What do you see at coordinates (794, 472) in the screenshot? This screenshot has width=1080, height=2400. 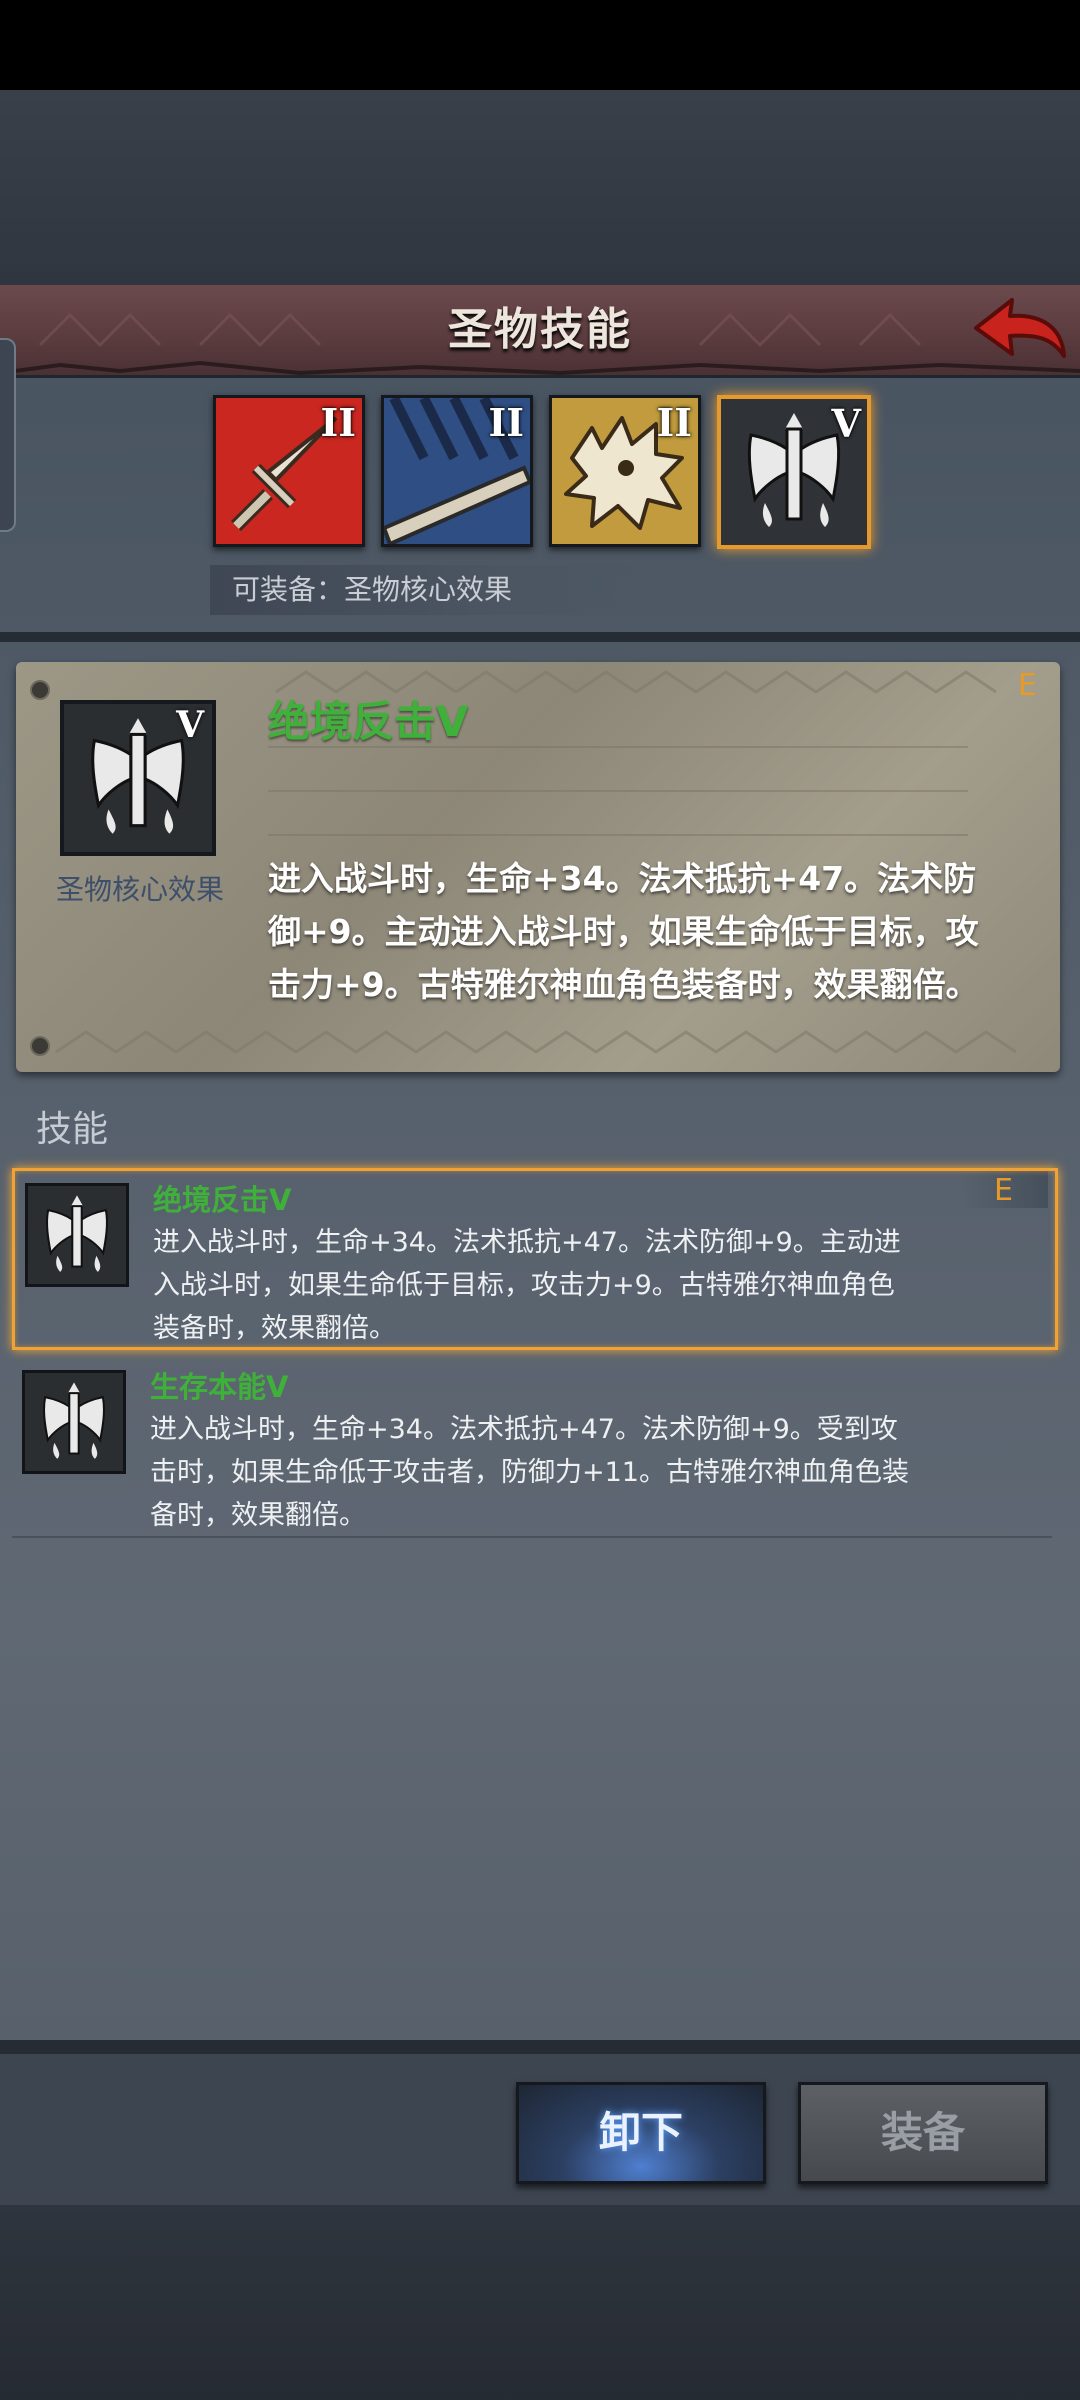 I see `relic-tile-axe-selected: V` at bounding box center [794, 472].